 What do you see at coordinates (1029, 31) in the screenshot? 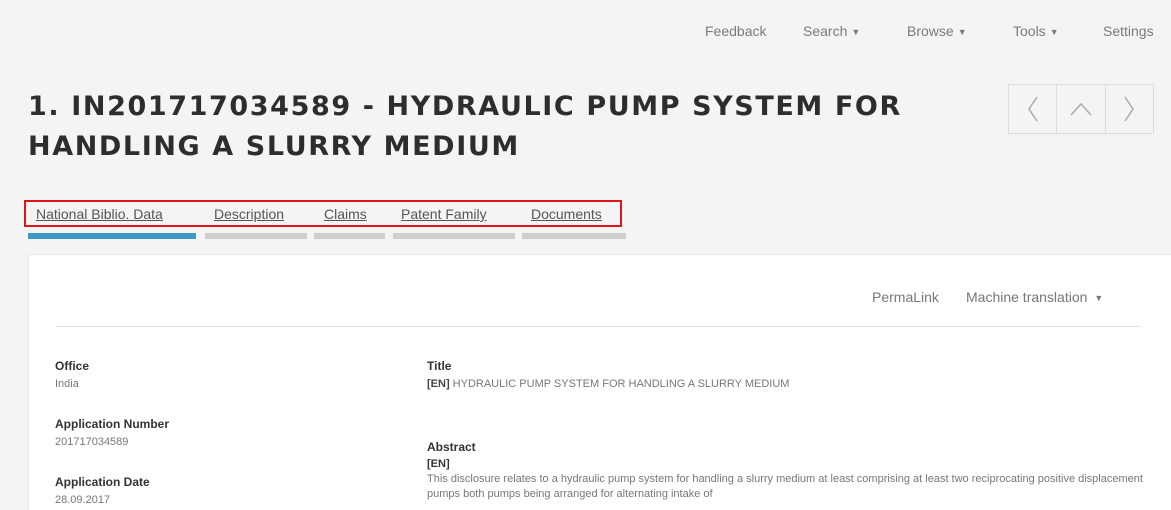
I see `tools-menu-label: Tools` at bounding box center [1029, 31].